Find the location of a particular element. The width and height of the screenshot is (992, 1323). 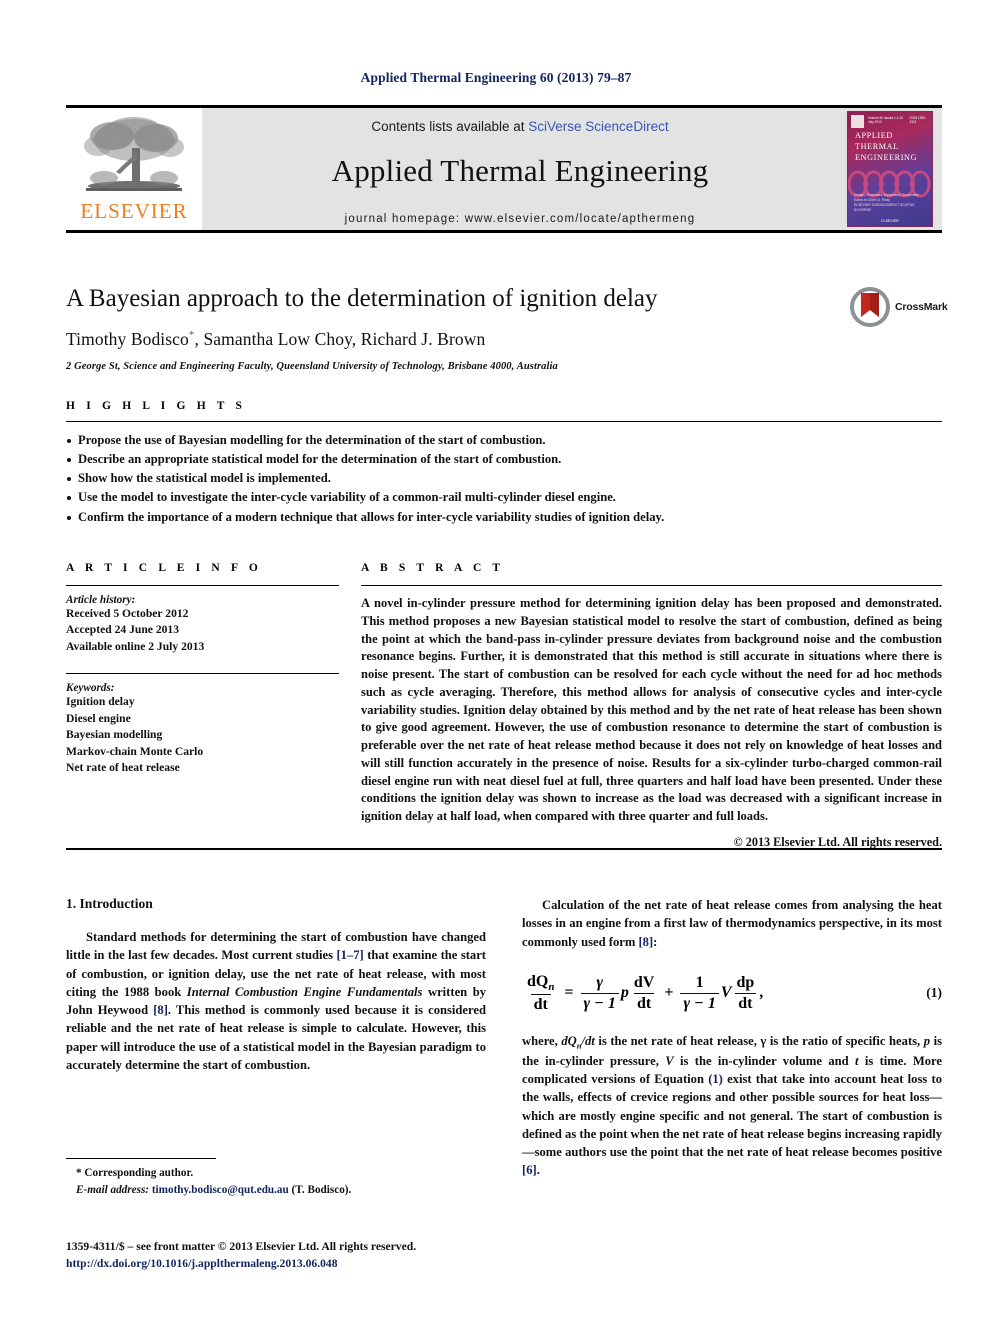

cover-volume-text: Volume 60 Issues 1-2 10 July 2013 is located at coordinates (886, 120).